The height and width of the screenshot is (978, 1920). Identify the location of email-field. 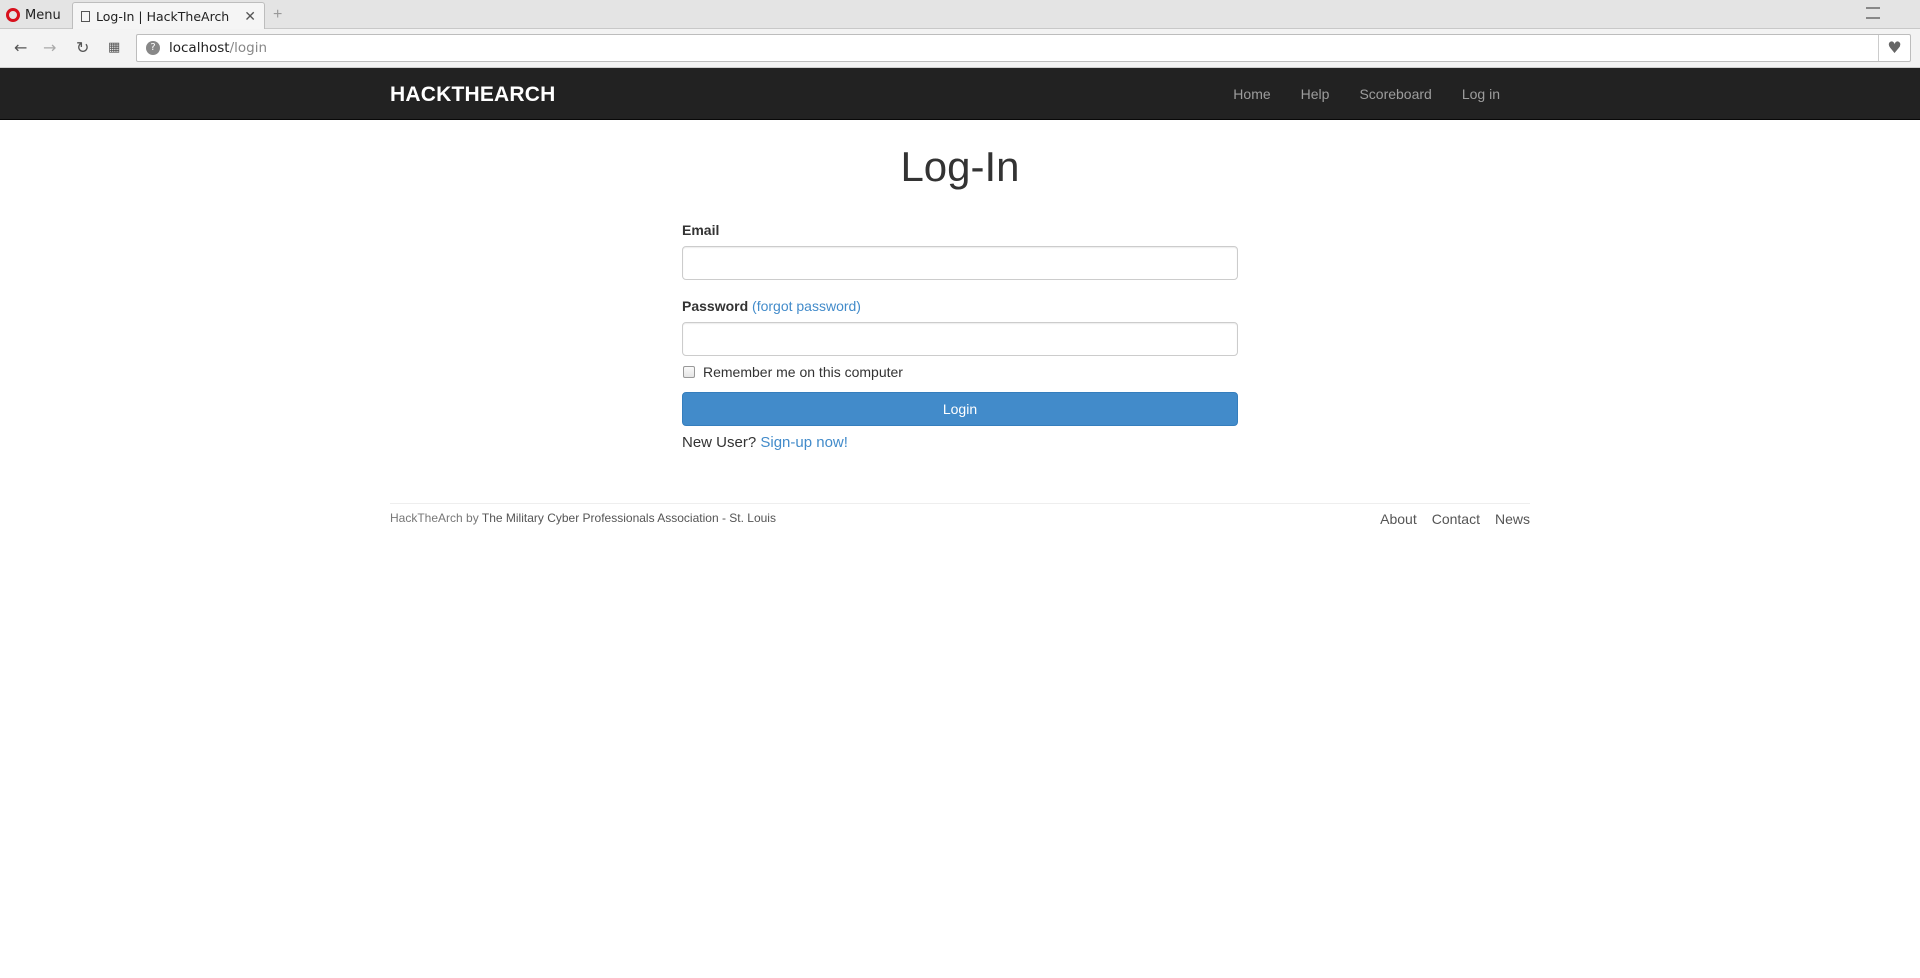
(960, 263).